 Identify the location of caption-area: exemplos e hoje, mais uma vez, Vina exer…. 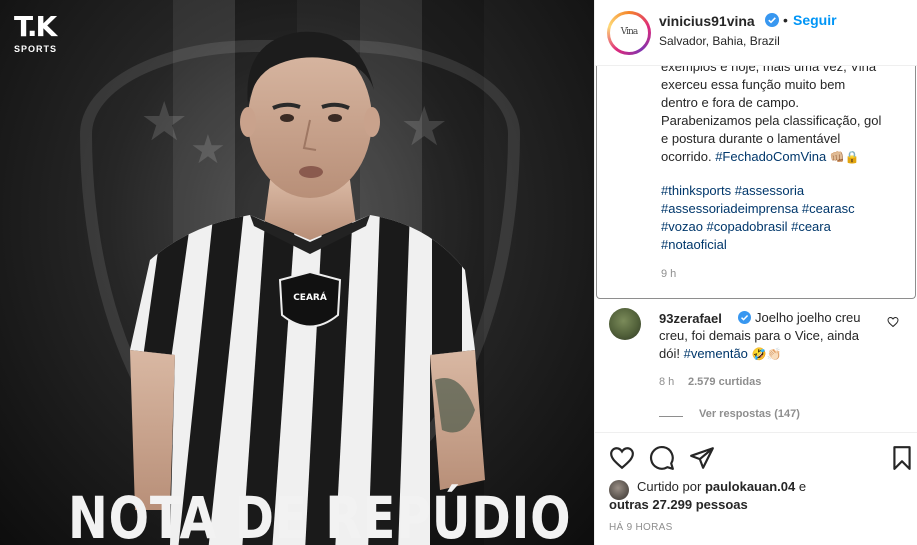
(756, 182).